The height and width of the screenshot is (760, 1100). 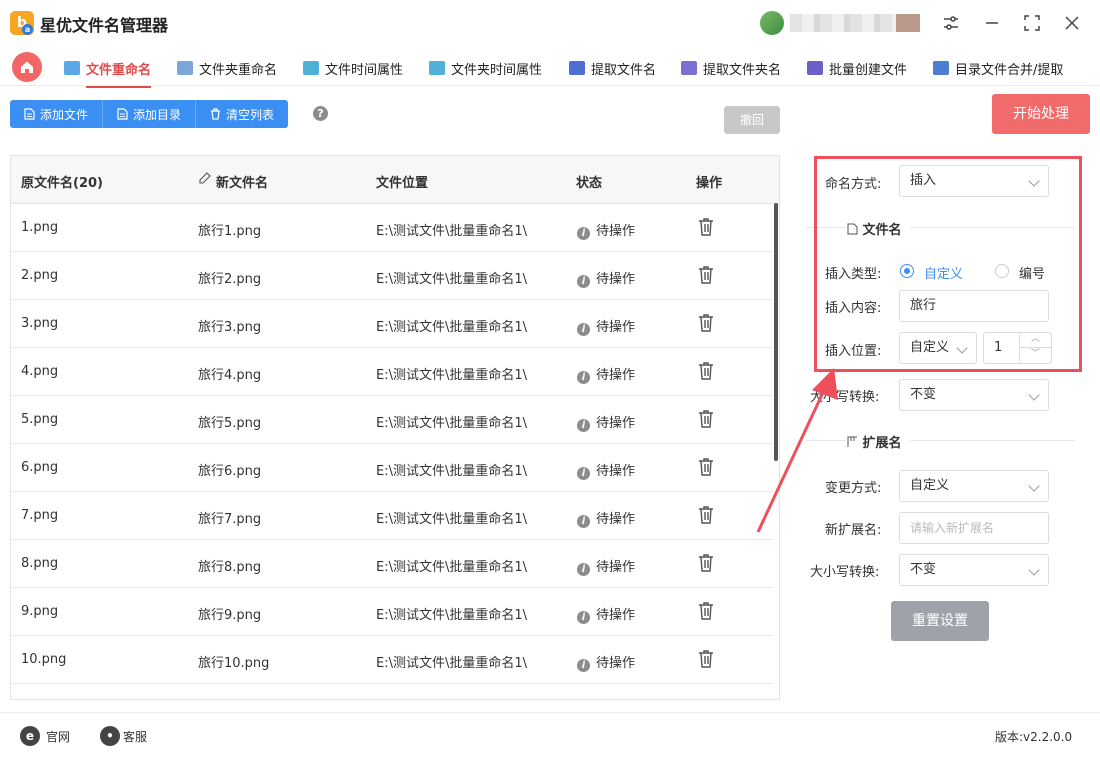 I want to click on home-button, so click(x=27, y=67).